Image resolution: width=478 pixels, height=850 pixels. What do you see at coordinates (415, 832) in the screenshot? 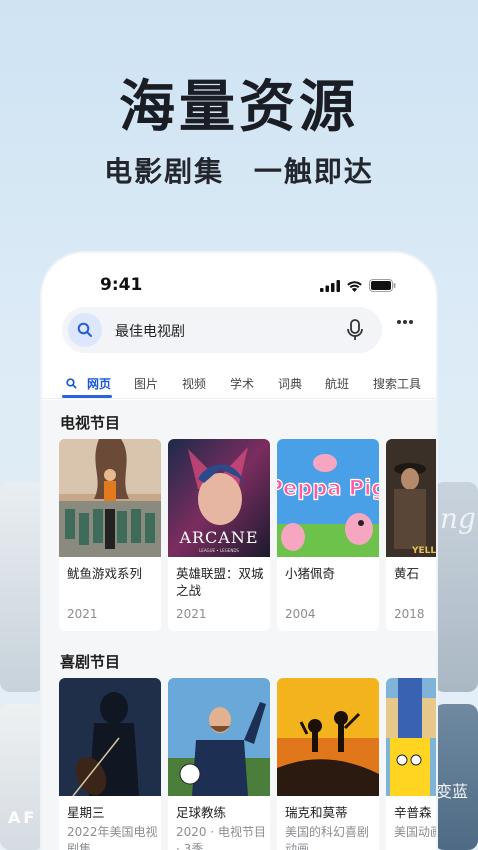
I see `card-subtitle: 美国动画喜剧` at bounding box center [415, 832].